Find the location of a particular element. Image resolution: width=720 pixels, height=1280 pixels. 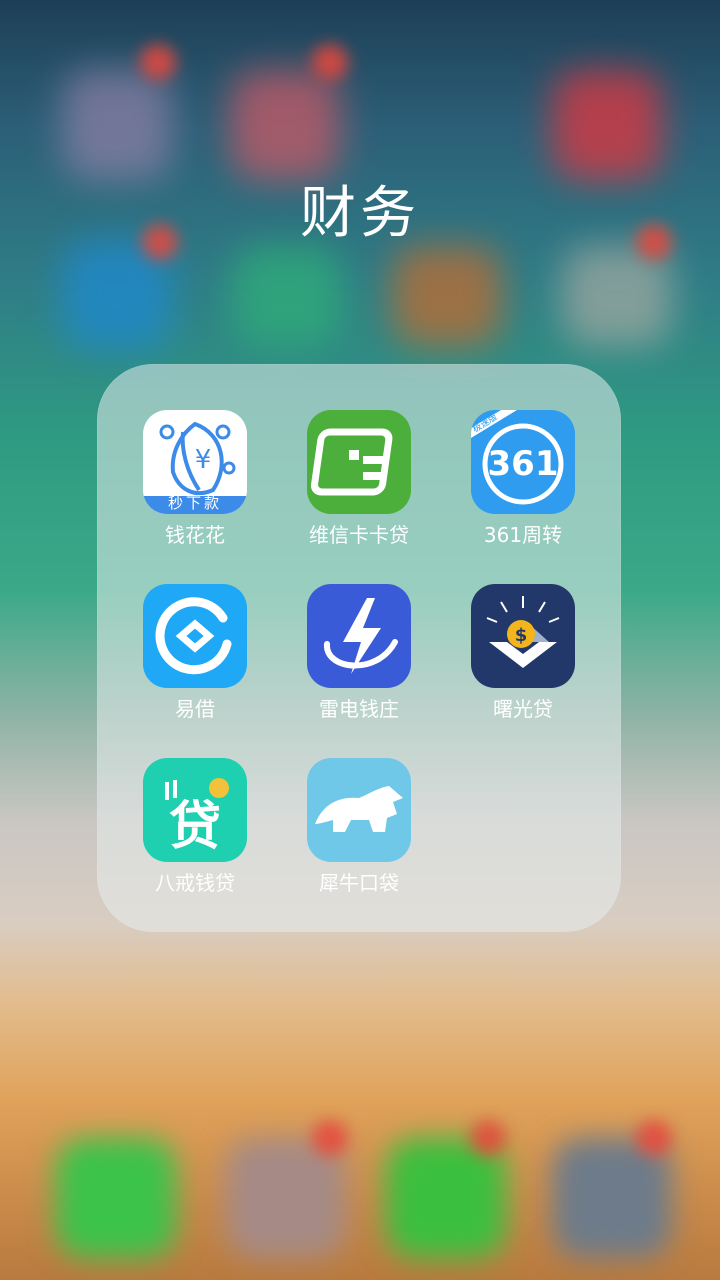

lightning-icon is located at coordinates (359, 636).